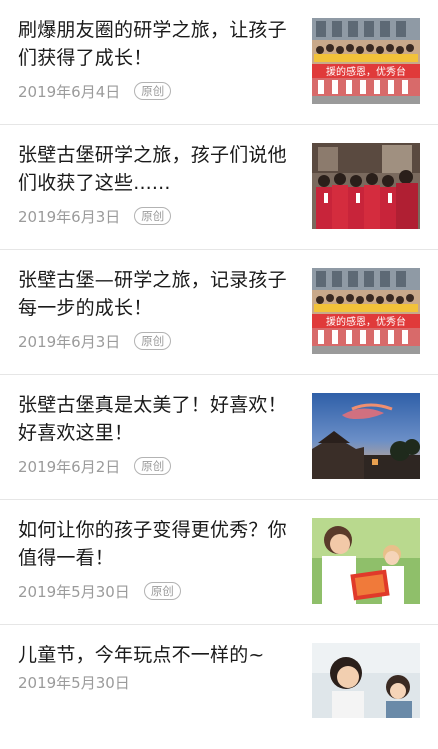 The width and height of the screenshot is (438, 749). I want to click on family-portrait-image, so click(366, 680).